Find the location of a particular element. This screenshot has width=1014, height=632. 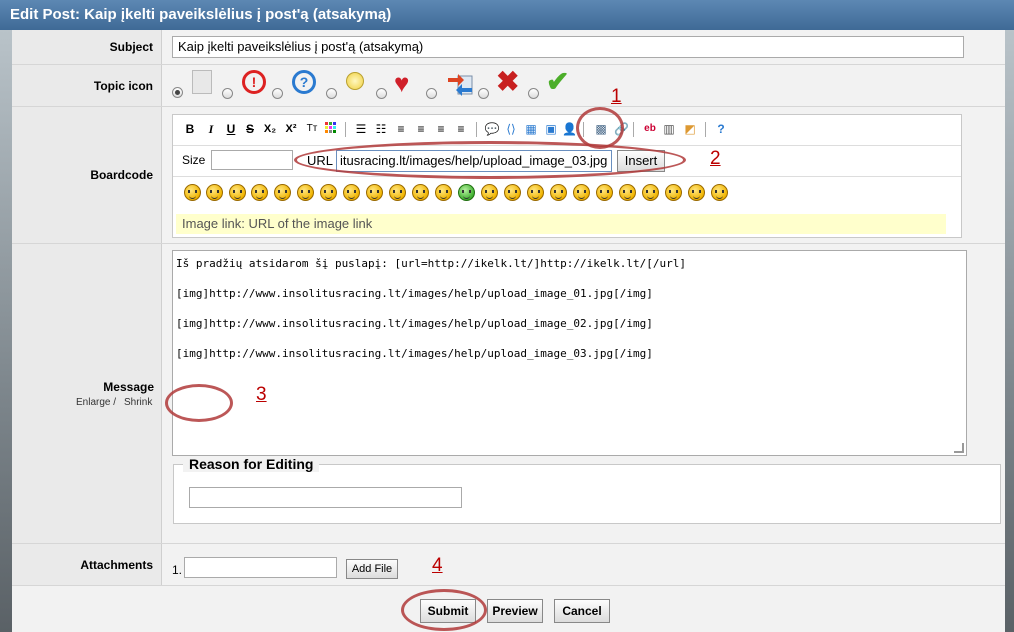

attachment-input is located at coordinates (260, 567).